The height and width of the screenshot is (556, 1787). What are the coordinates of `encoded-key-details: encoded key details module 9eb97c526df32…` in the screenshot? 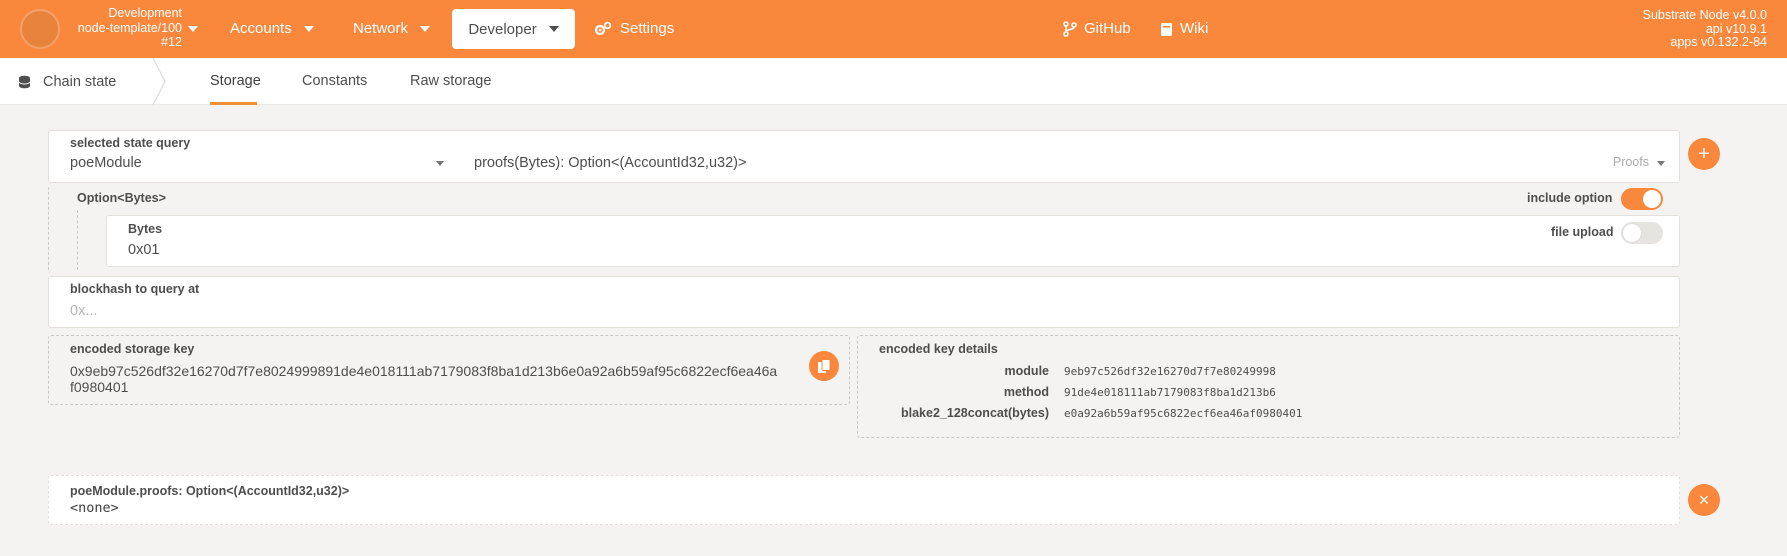 It's located at (1268, 386).